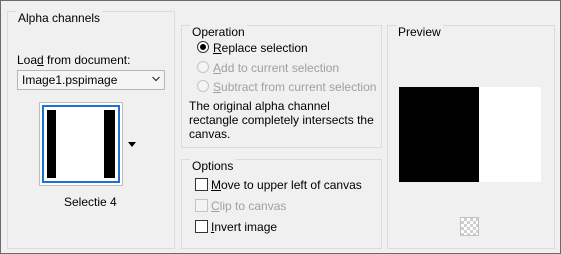 This screenshot has height=254, width=561. I want to click on document-select: Image1.pspimage, so click(91, 80).